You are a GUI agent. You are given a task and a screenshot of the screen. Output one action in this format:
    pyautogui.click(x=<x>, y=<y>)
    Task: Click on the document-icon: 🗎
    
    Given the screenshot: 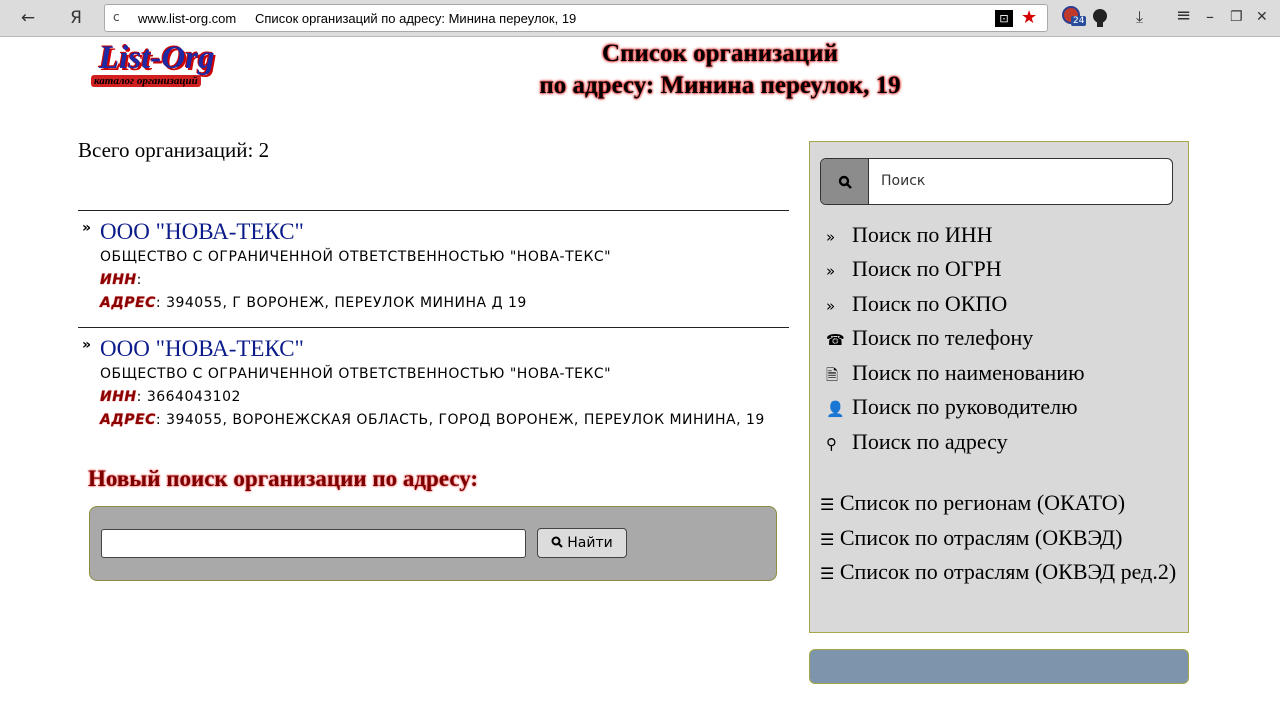 What is the action you would take?
    pyautogui.click(x=832, y=375)
    